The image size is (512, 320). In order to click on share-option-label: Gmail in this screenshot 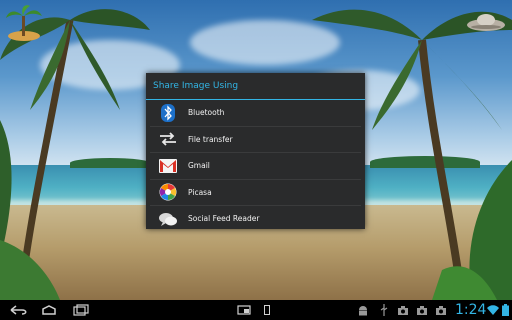, I will do `click(199, 166)`.